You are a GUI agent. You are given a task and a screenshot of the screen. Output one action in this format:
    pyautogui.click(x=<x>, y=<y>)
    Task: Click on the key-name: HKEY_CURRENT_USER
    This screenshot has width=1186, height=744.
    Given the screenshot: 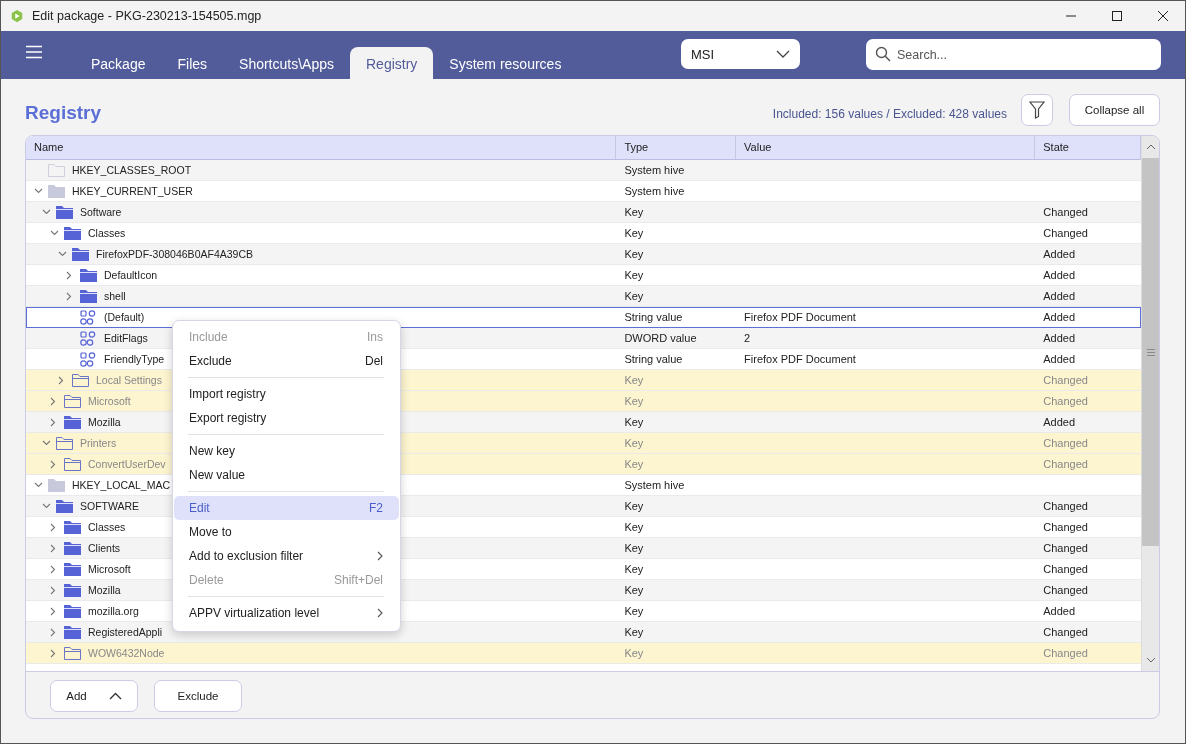 What is the action you would take?
    pyautogui.click(x=132, y=191)
    